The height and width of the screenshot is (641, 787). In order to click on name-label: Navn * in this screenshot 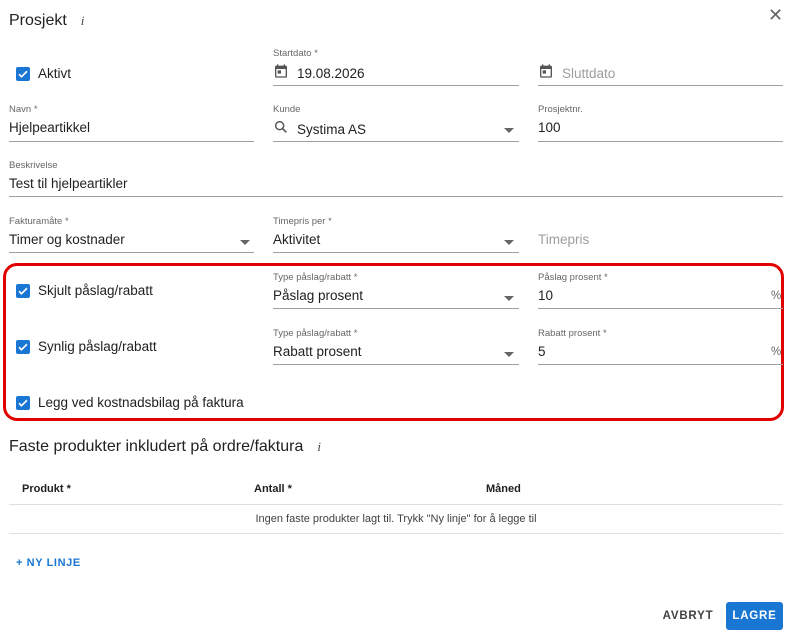, I will do `click(23, 109)`.